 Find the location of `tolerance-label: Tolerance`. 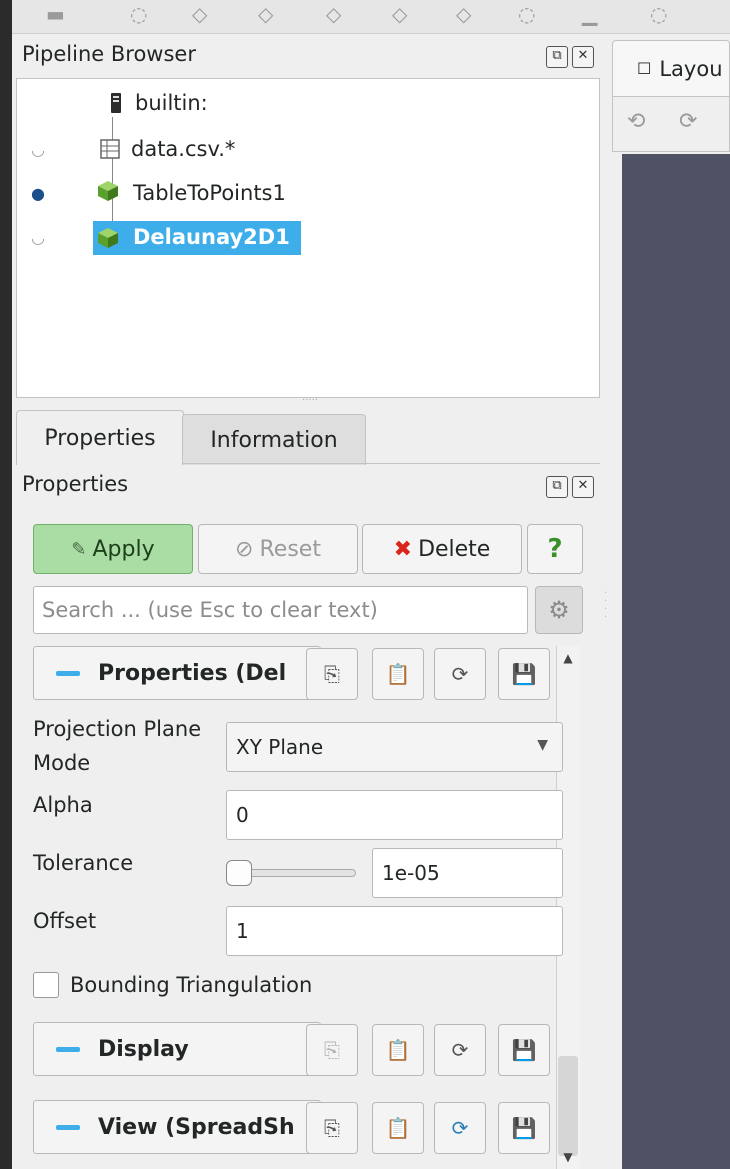

tolerance-label: Tolerance is located at coordinates (83, 863).